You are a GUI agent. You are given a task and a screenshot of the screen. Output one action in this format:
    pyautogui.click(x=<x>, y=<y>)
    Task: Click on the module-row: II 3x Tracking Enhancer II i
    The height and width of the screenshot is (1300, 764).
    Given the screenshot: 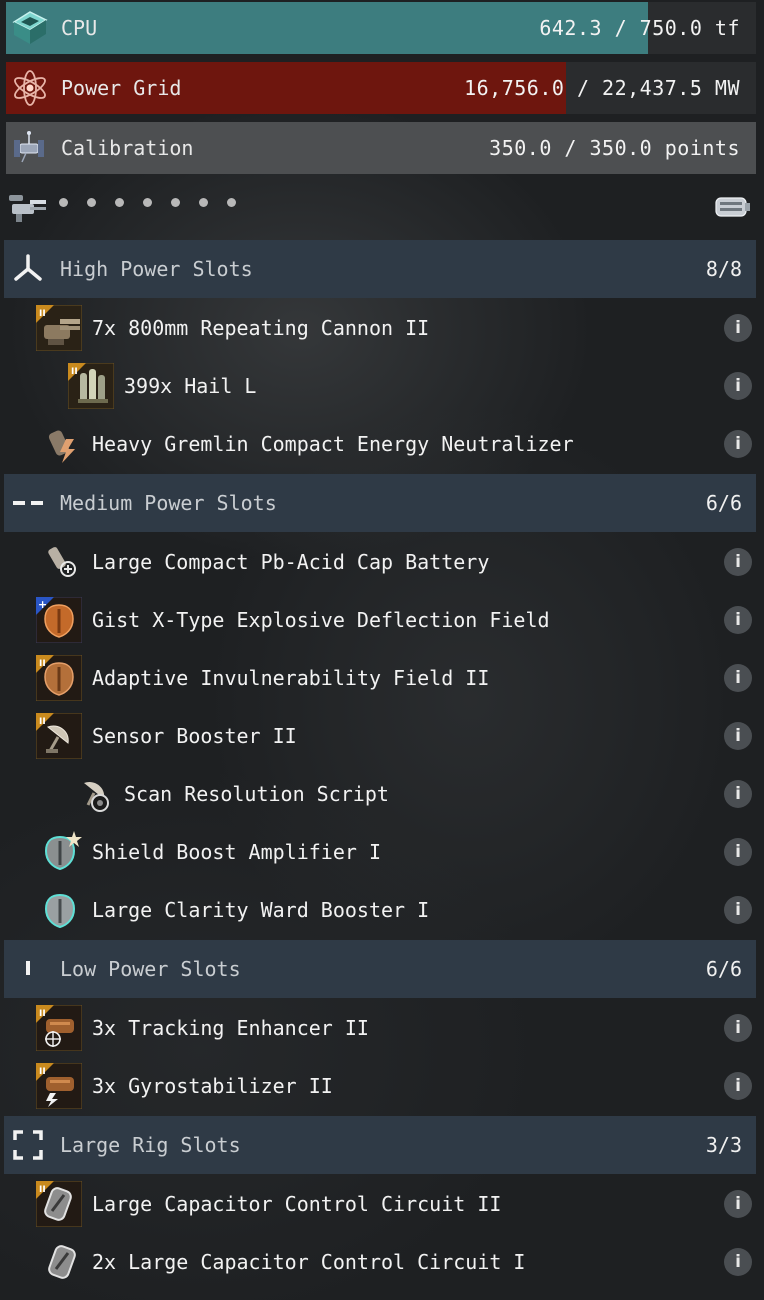 What is the action you would take?
    pyautogui.click(x=380, y=1028)
    